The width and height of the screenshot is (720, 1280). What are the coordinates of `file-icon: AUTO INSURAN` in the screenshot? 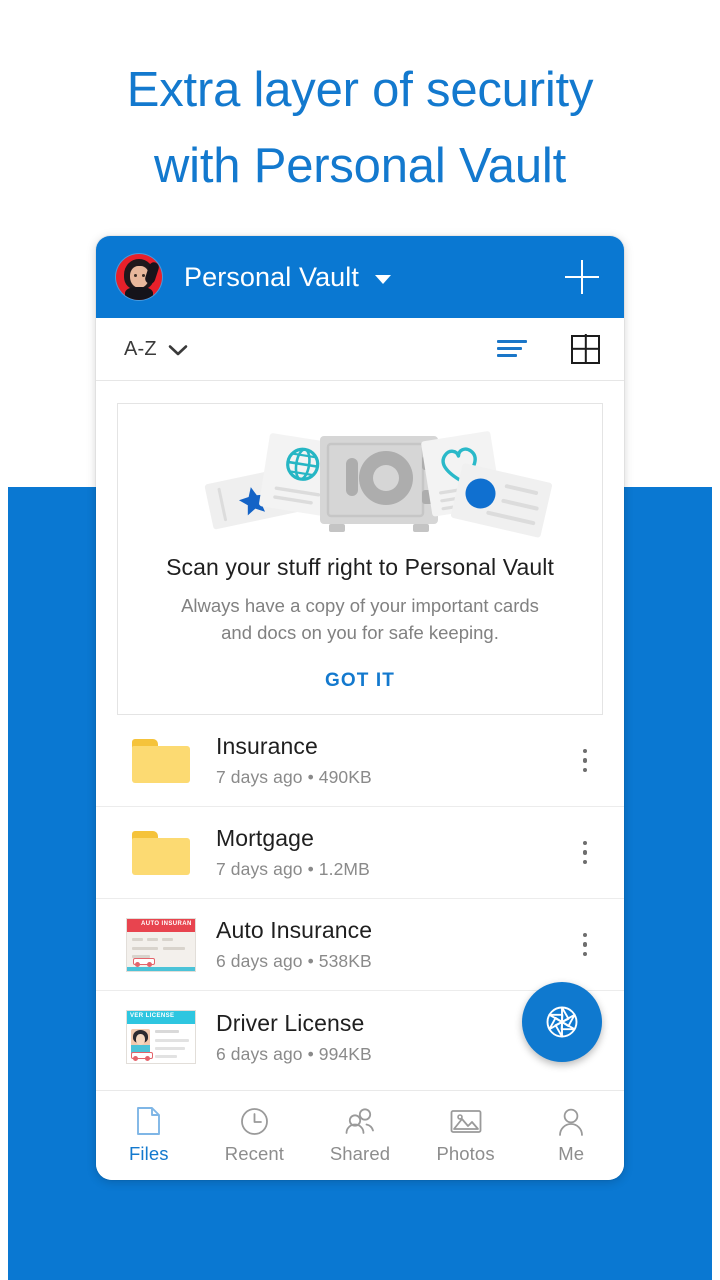 It's located at (161, 944).